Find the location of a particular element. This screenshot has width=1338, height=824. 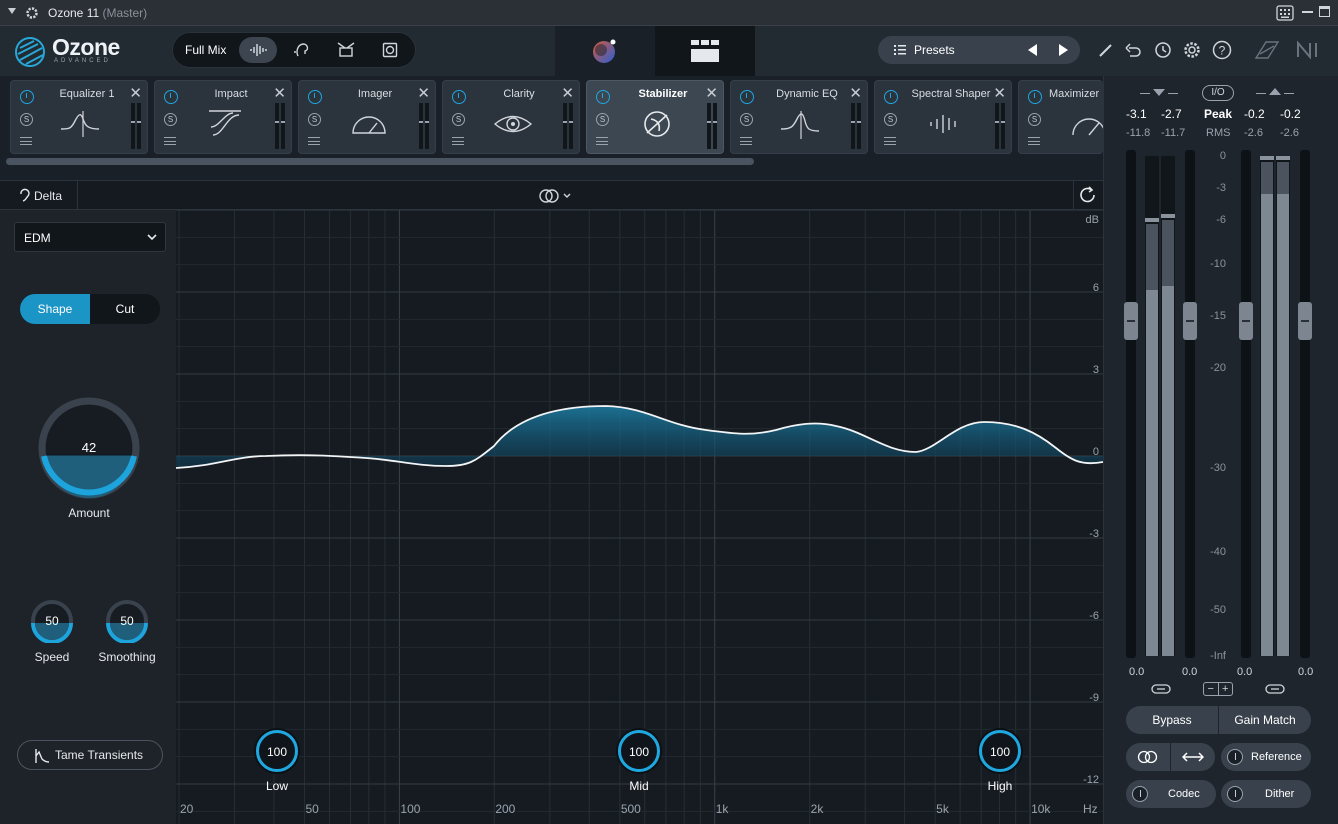

shape-mode-button: Shape is located at coordinates (55, 309).